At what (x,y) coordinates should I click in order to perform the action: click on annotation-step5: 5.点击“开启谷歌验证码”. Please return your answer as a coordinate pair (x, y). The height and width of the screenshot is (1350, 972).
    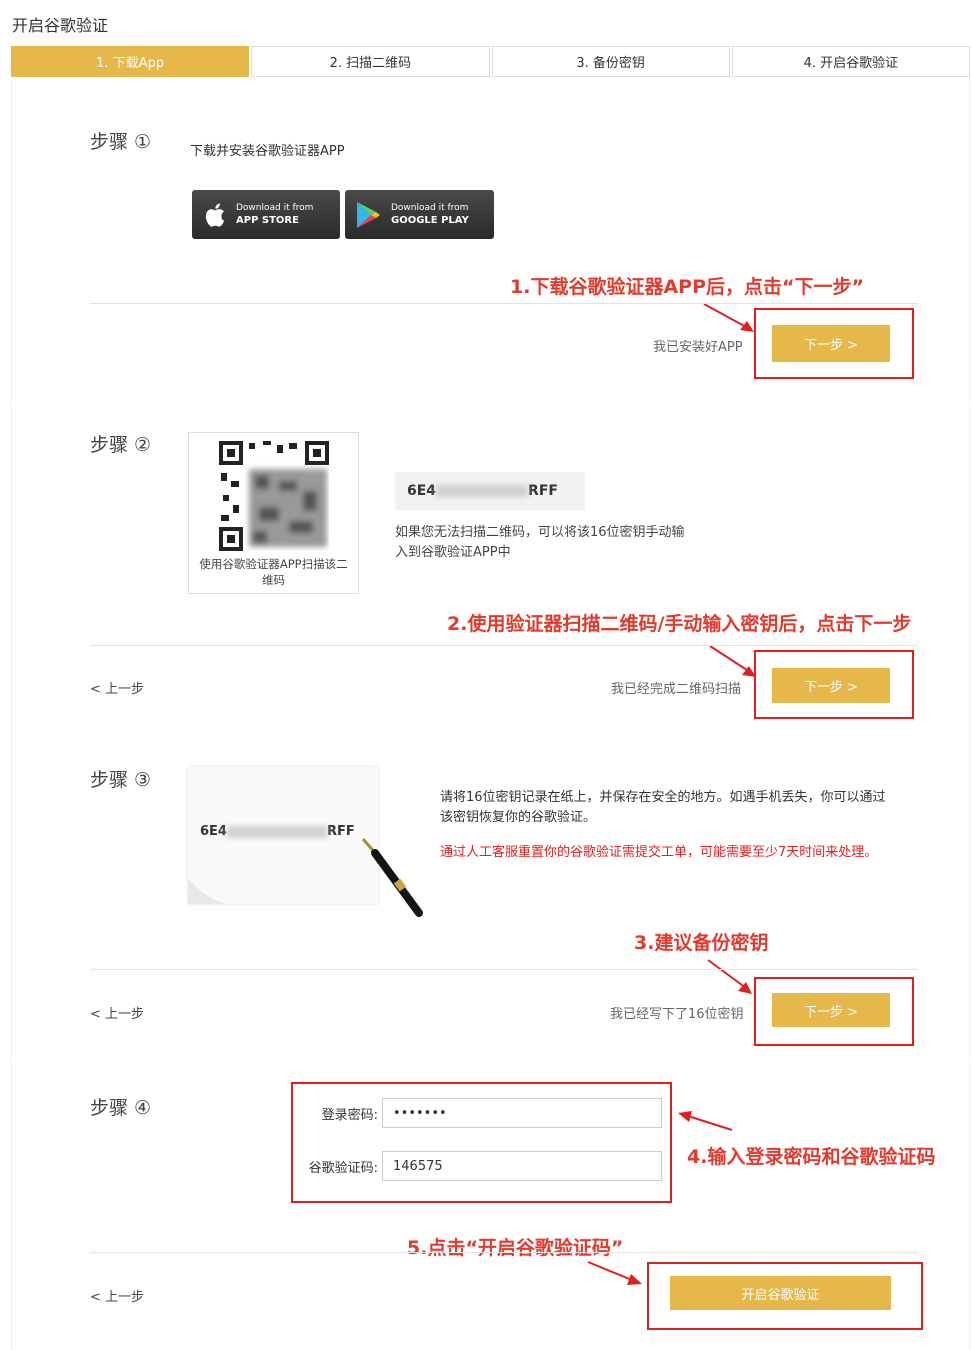
    Looking at the image, I should click on (515, 1248).